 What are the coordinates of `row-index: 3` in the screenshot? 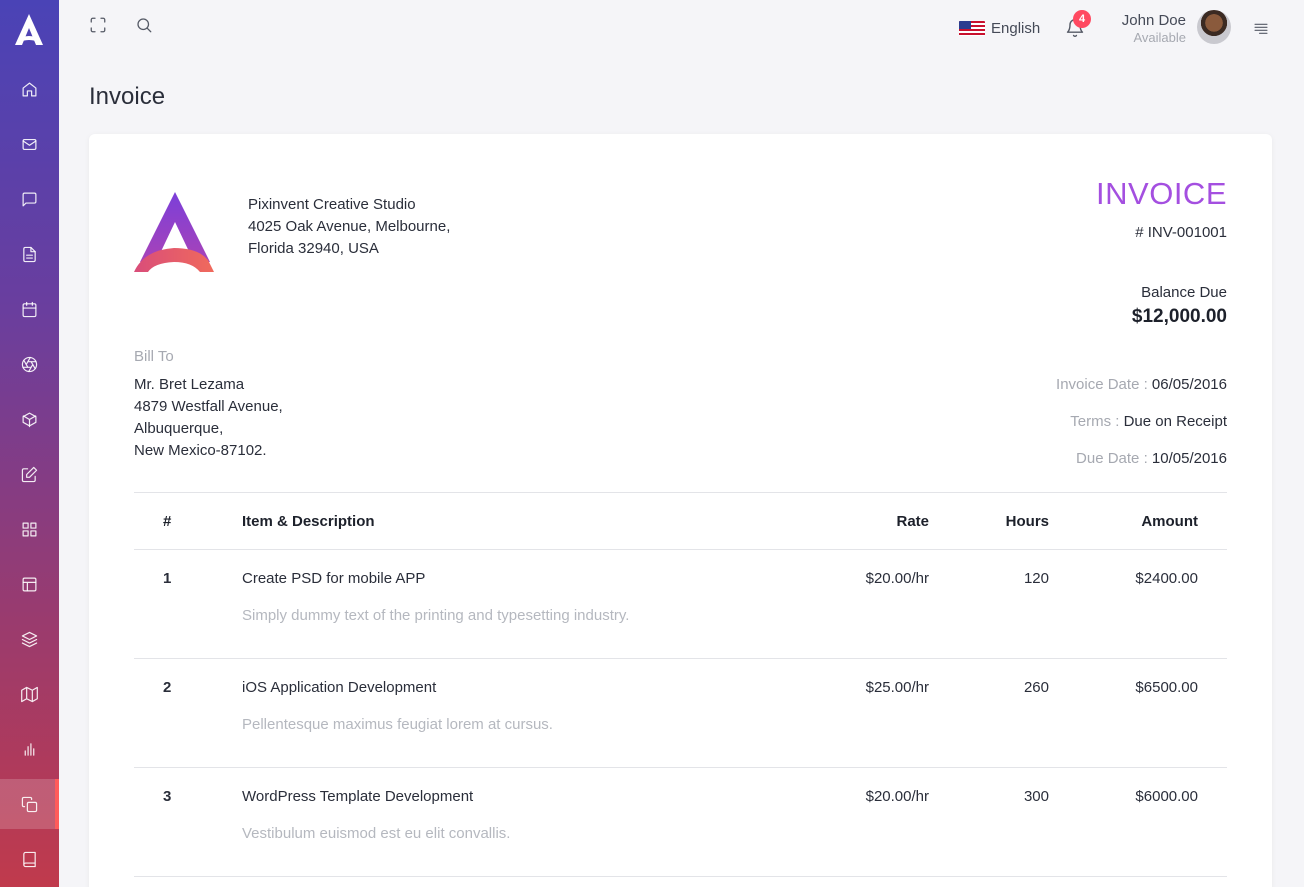 It's located at (167, 796).